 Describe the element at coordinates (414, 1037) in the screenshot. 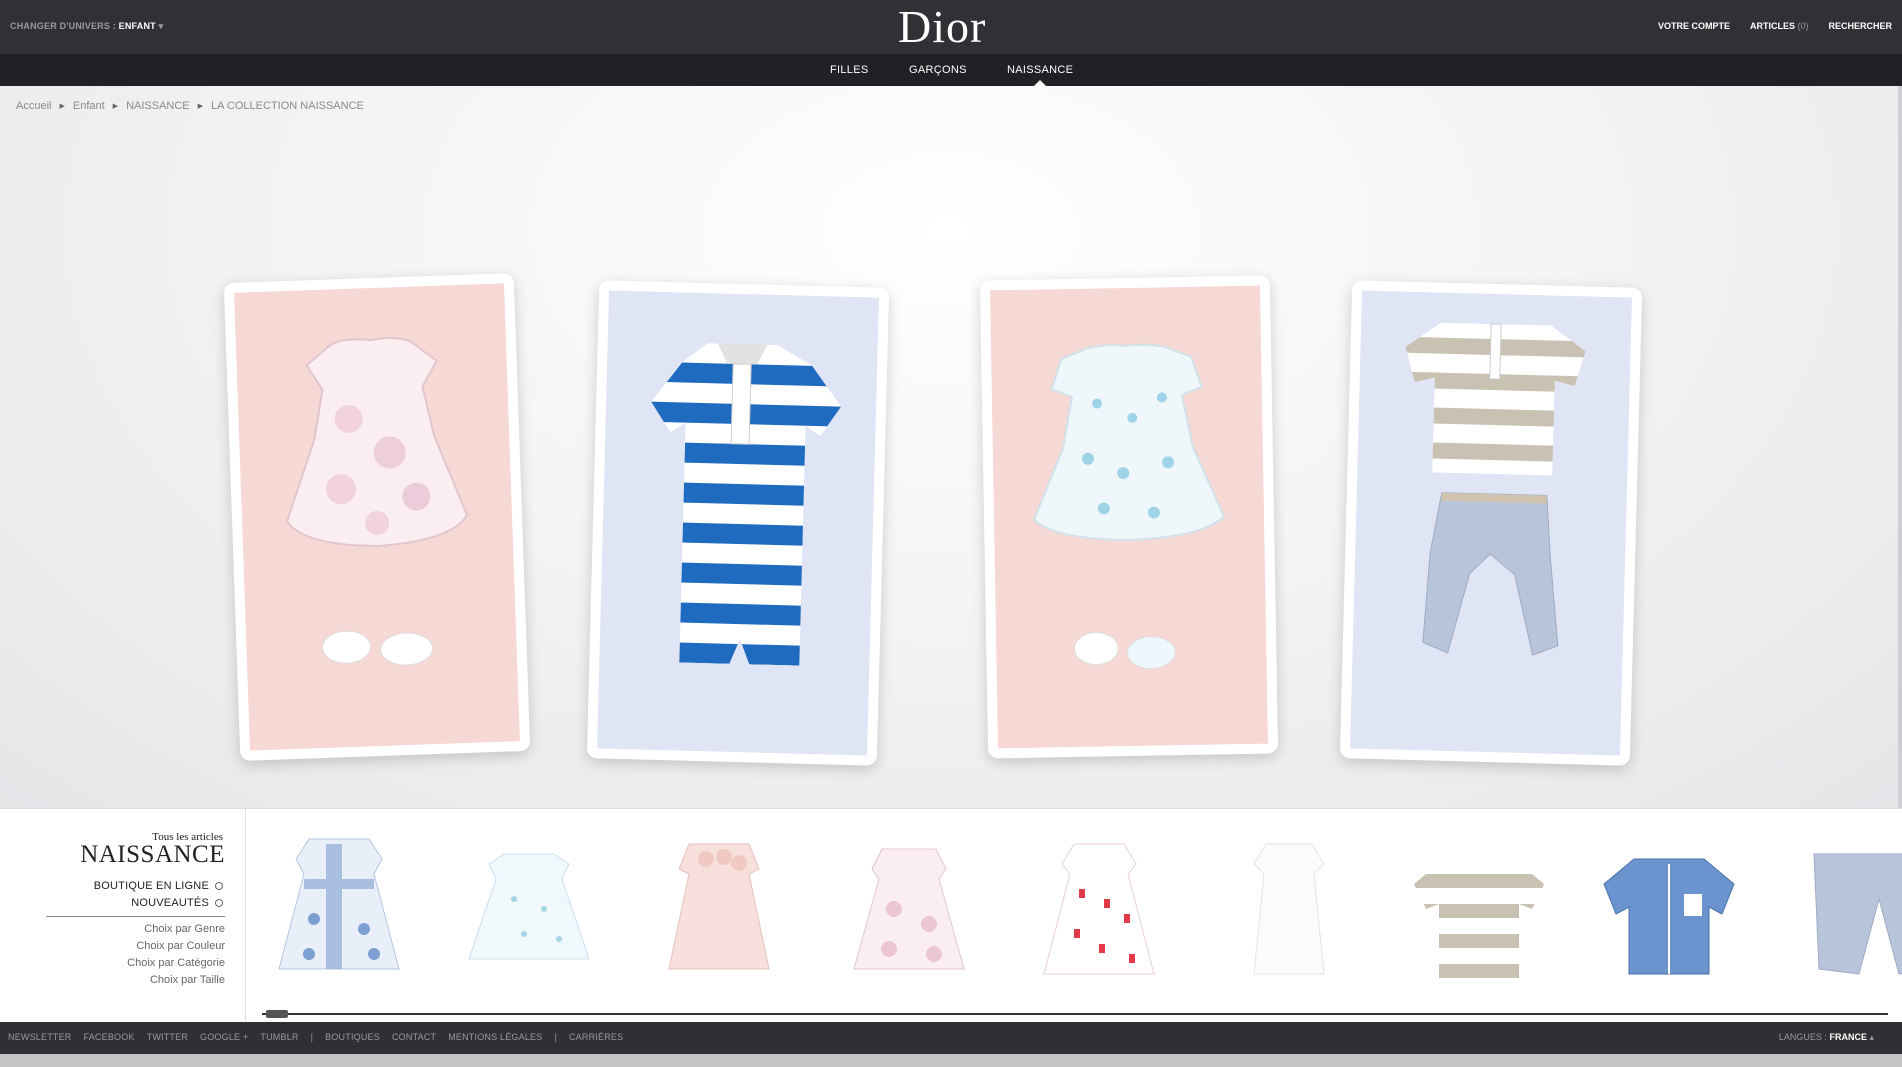

I see `footer-contact: CONTACT` at that location.